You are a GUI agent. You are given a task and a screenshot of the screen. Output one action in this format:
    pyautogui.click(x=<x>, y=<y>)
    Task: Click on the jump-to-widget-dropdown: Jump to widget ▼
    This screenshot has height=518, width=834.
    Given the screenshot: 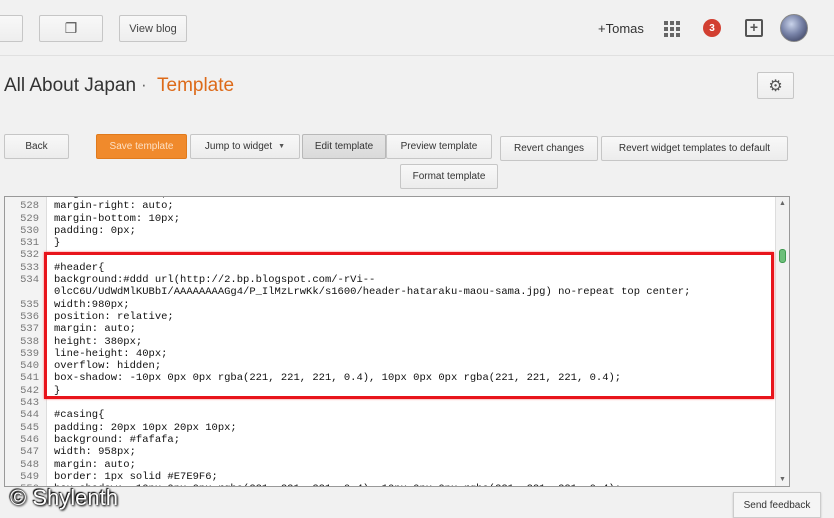 What is the action you would take?
    pyautogui.click(x=245, y=146)
    